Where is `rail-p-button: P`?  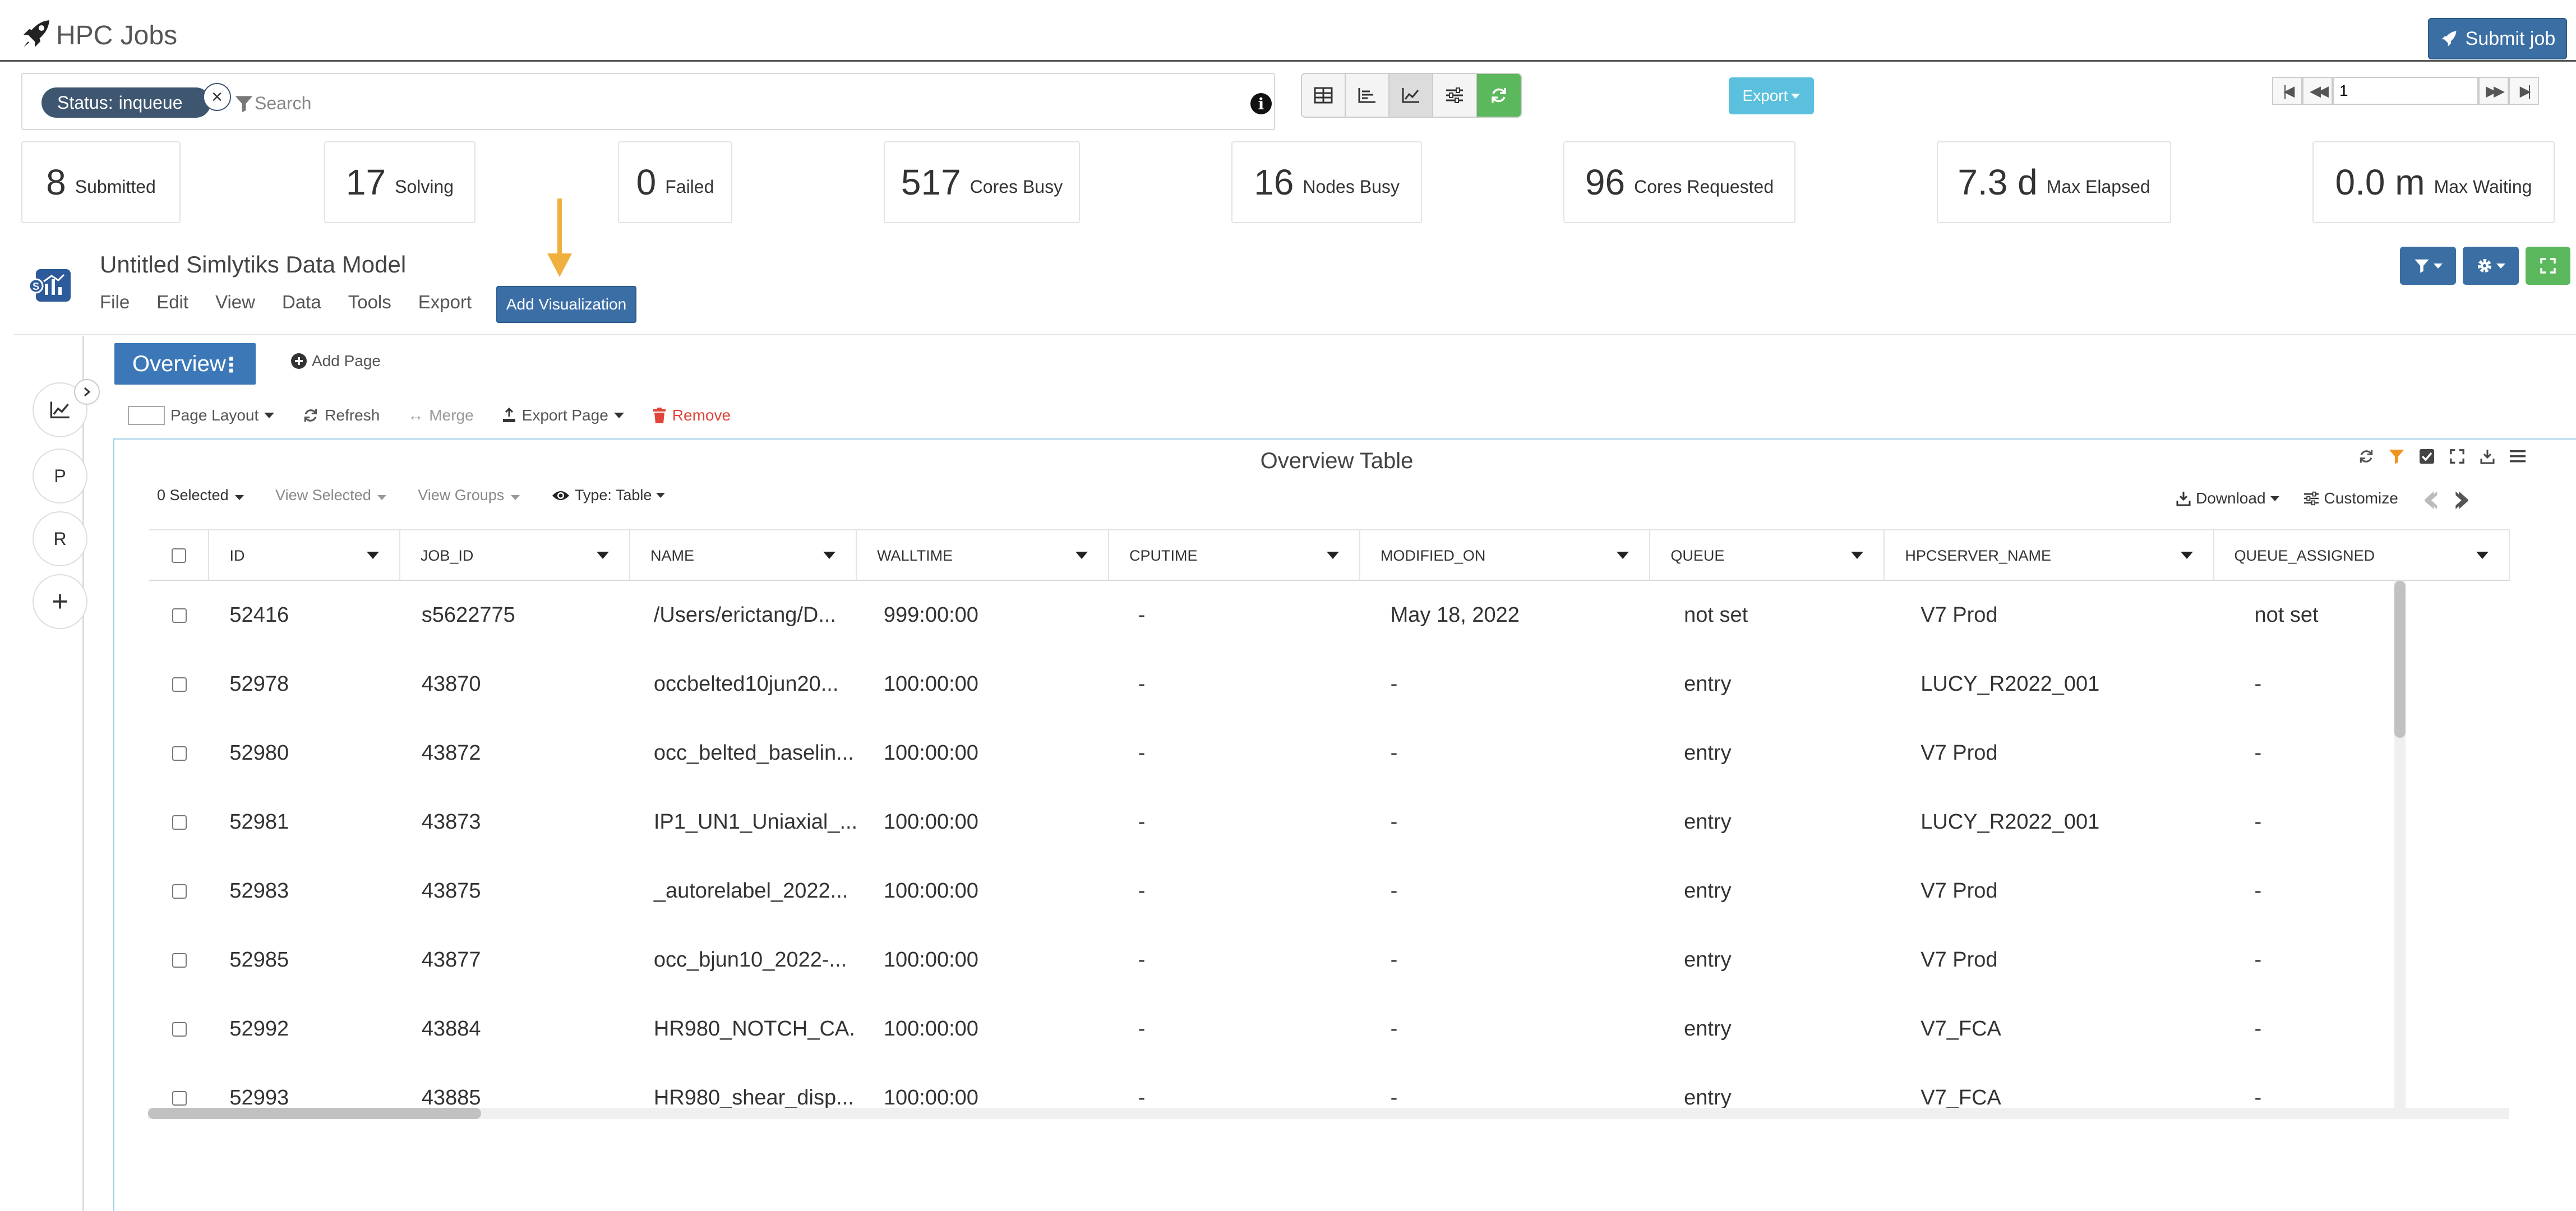
rail-p-button: P is located at coordinates (60, 476).